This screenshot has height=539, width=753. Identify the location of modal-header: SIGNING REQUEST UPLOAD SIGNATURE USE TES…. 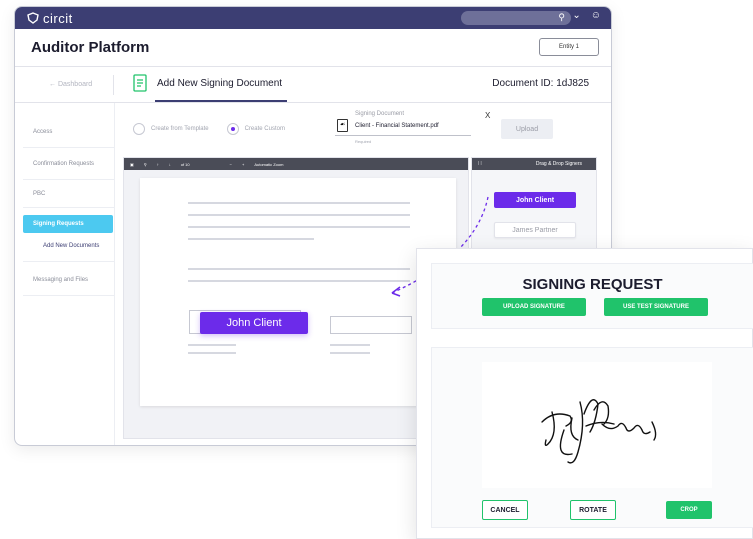
(592, 296).